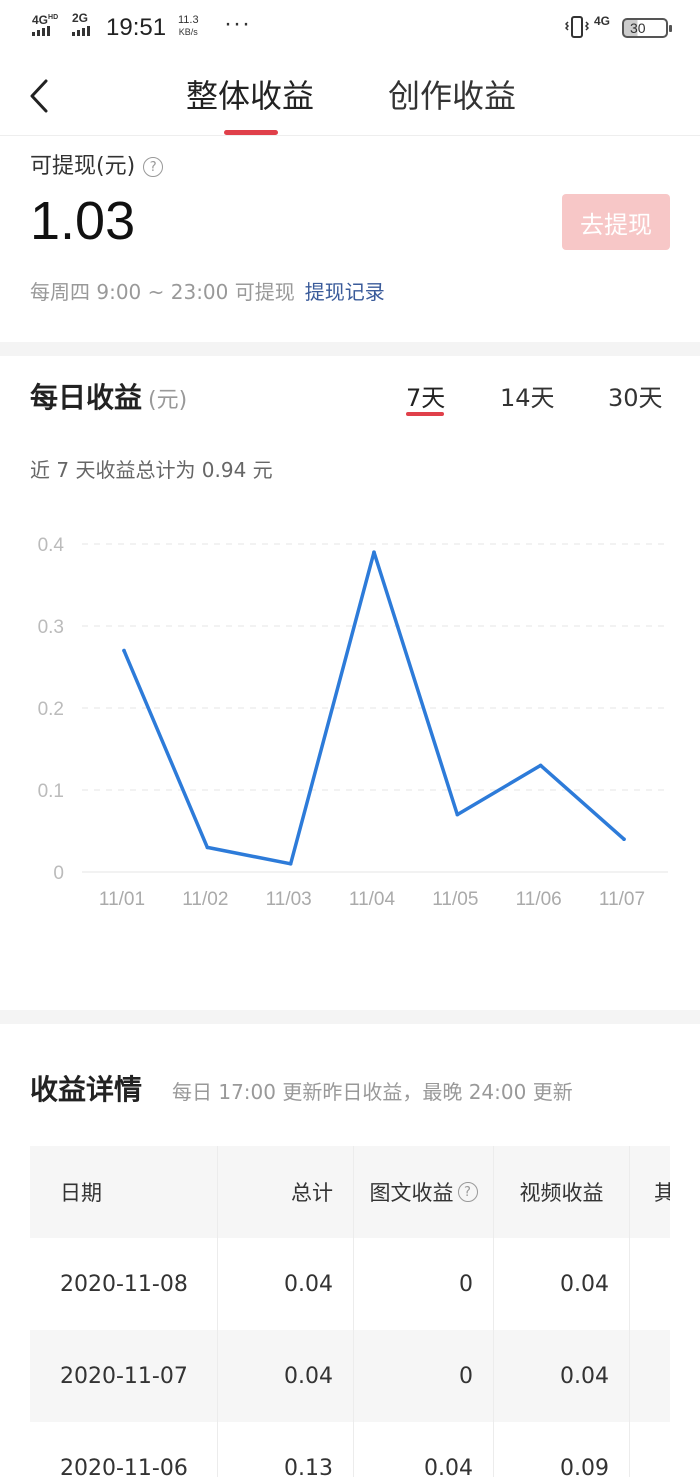 This screenshot has width=700, height=1477. Describe the element at coordinates (86, 397) in the screenshot. I see `daily-earnings-title-text: 每日收益` at that location.